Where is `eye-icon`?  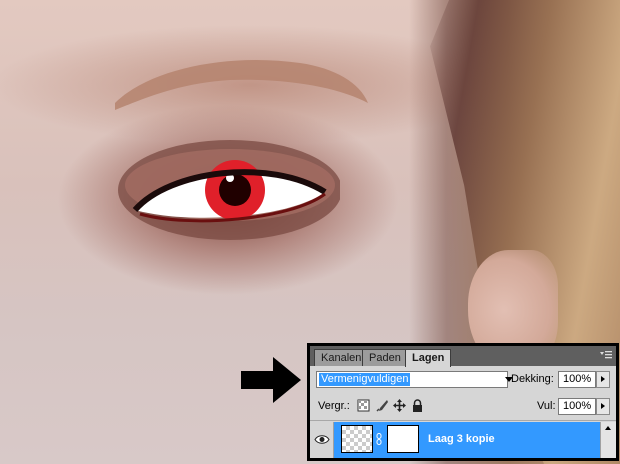
eye-icon is located at coordinates (322, 439).